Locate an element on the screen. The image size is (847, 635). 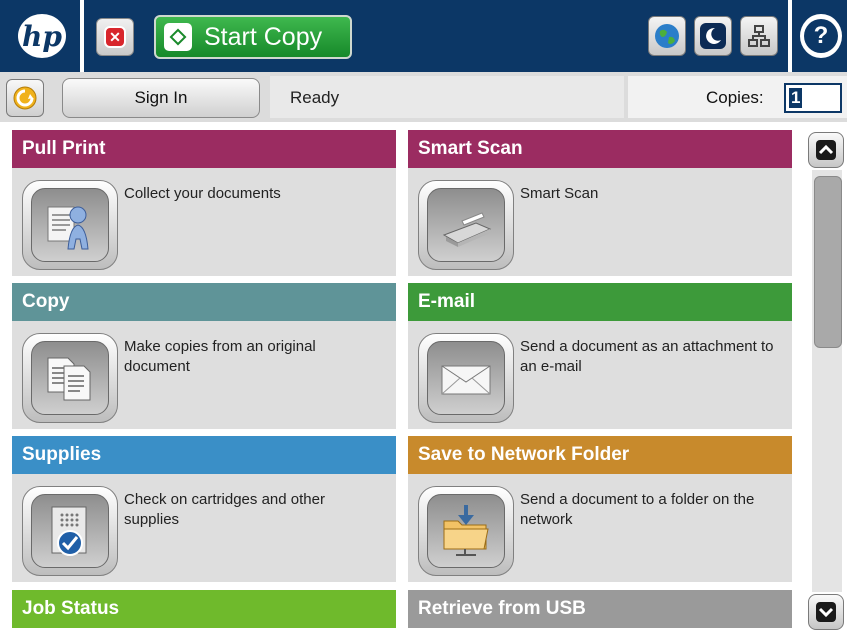
tile-title: Retrieve from USB is located at coordinates (600, 609).